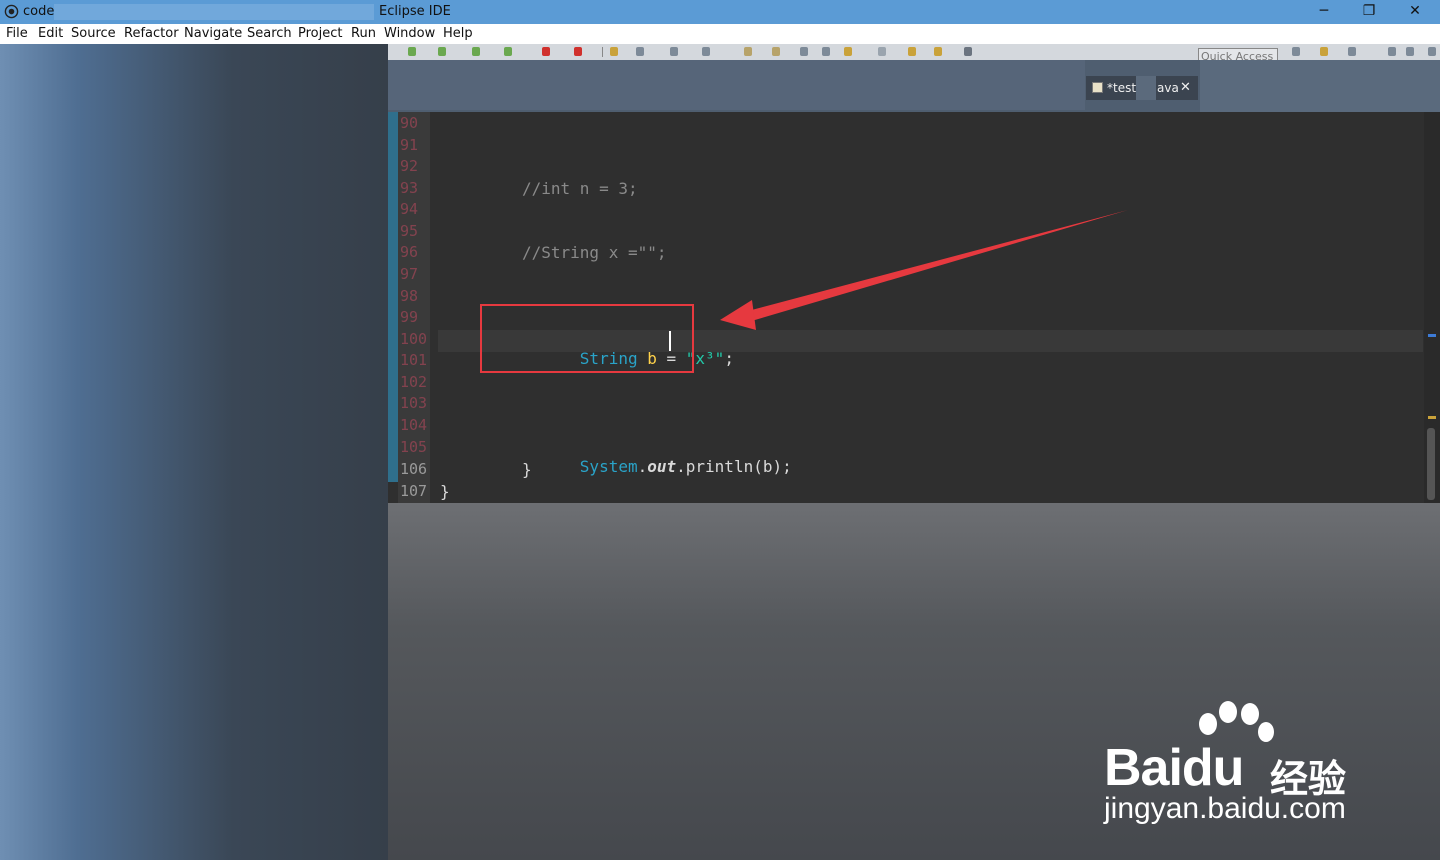  I want to click on arrow-shaft, so click(936, 266).